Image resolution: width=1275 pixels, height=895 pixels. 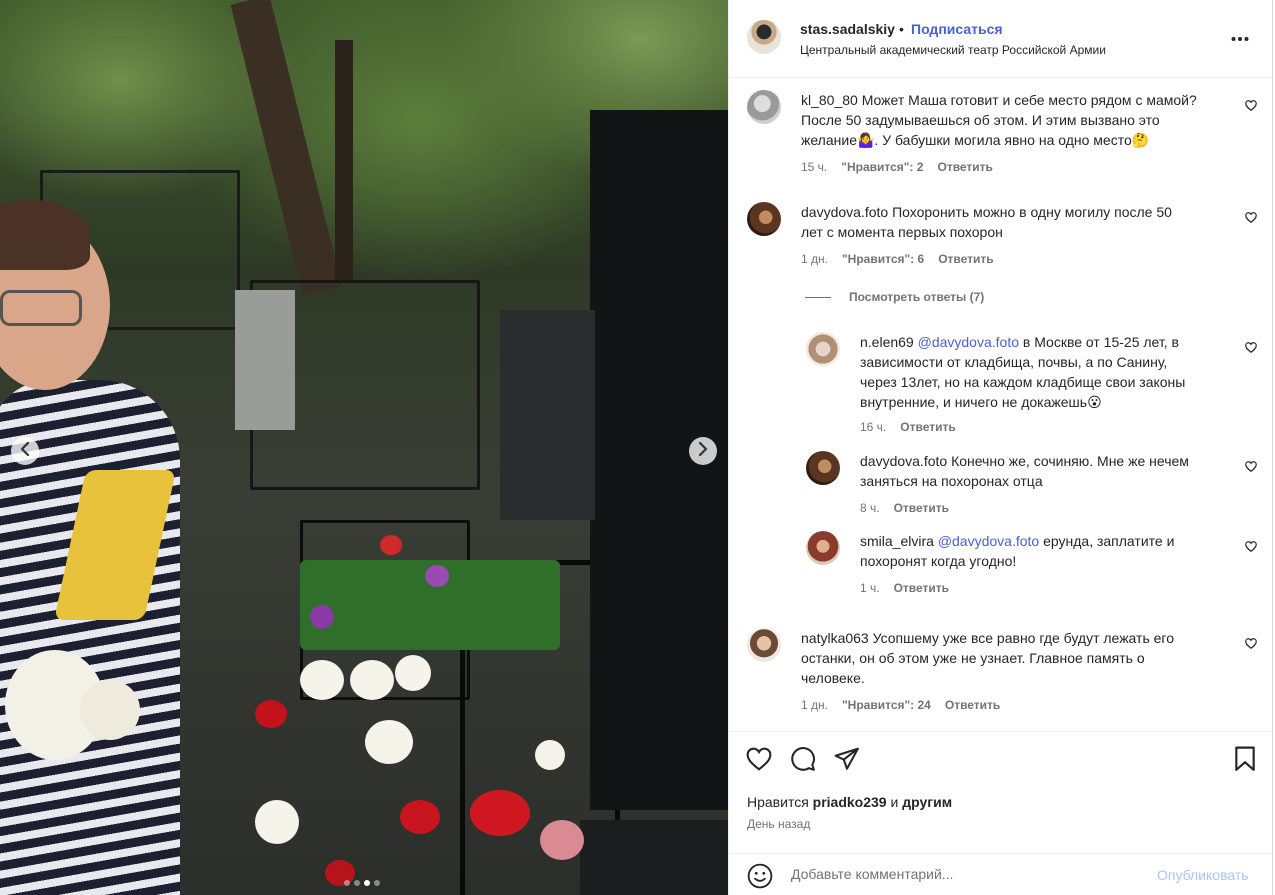 I want to click on photo-flower-purple, so click(x=437, y=576).